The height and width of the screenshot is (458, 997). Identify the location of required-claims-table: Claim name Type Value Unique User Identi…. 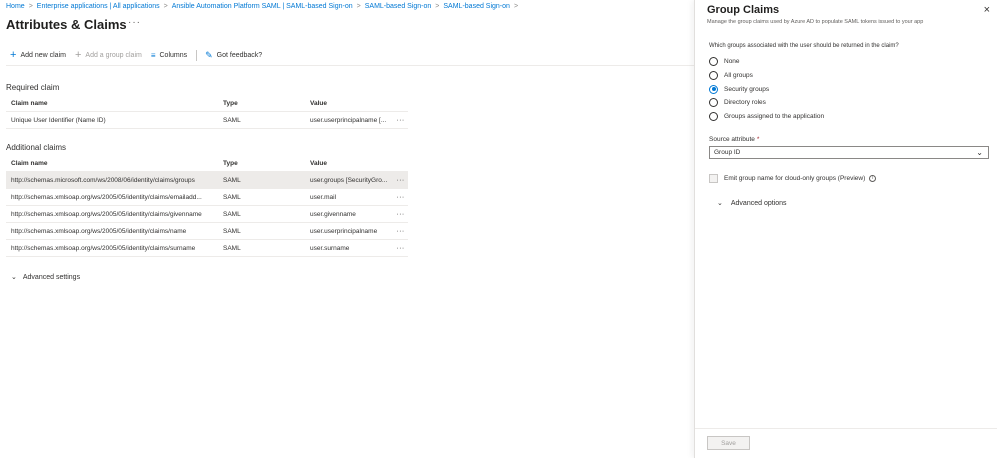
(207, 112).